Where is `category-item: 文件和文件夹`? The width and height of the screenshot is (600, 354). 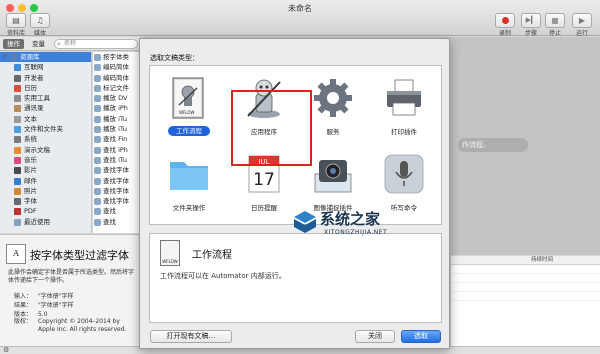
category-item: 文件和文件夹 is located at coordinates (45, 129).